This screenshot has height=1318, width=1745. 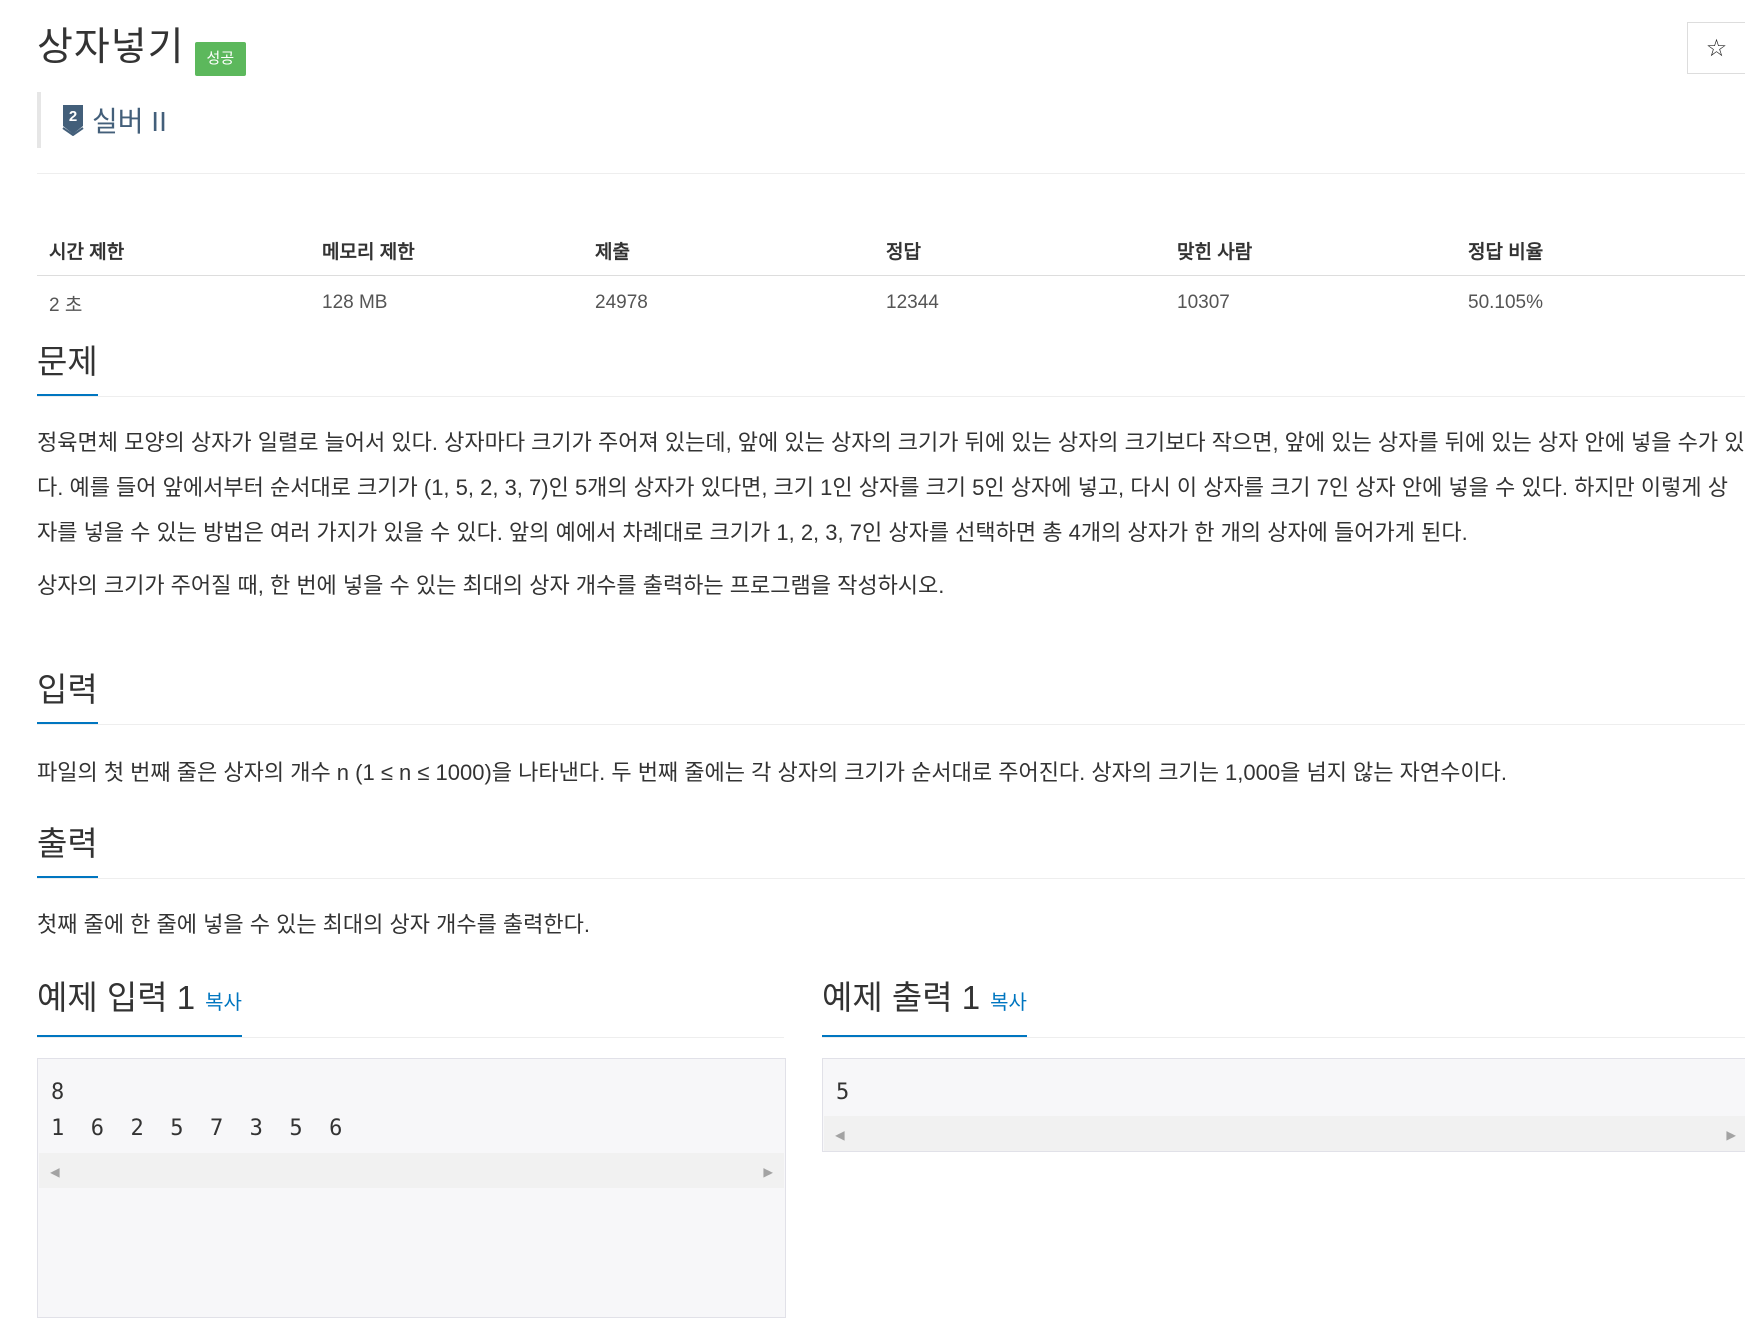 I want to click on sample-output-header: 예제 출력 1 복사, so click(x=1283, y=1007).